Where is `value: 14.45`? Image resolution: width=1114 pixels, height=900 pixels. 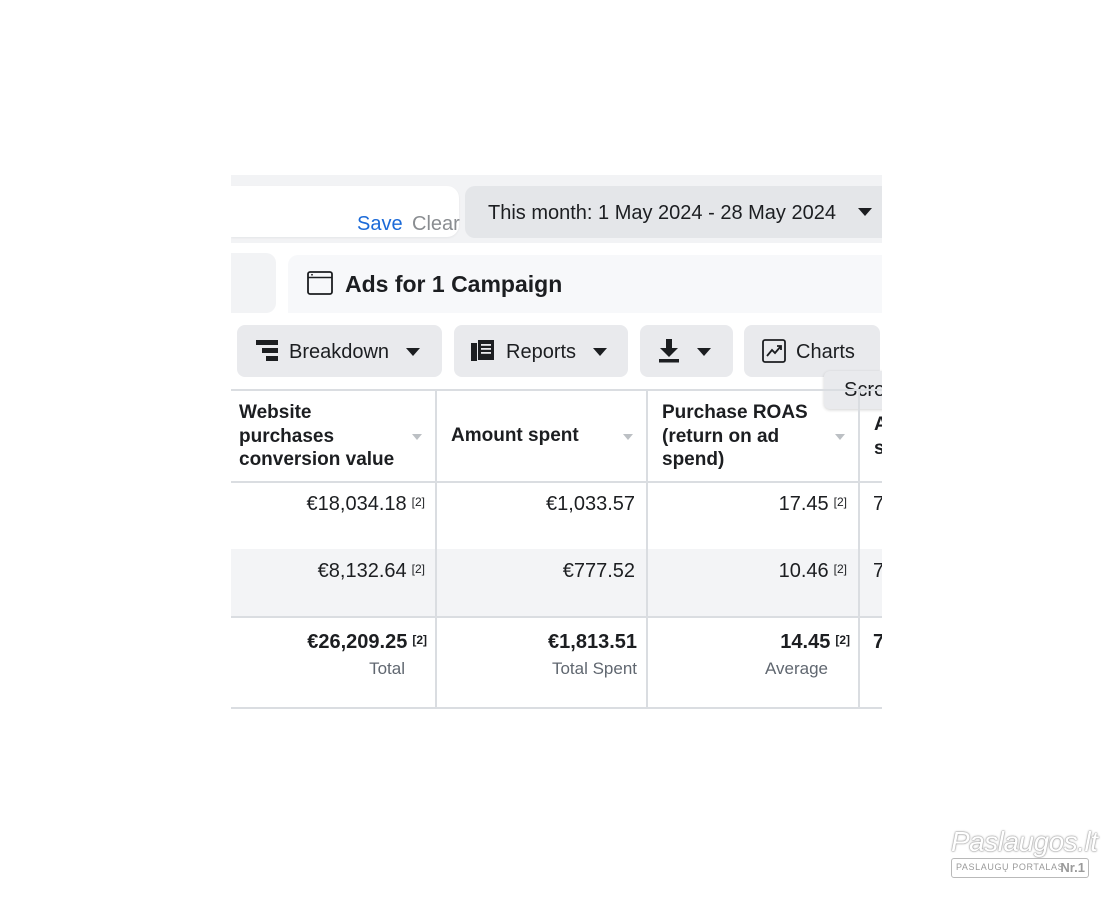
value: 14.45 is located at coordinates (805, 642).